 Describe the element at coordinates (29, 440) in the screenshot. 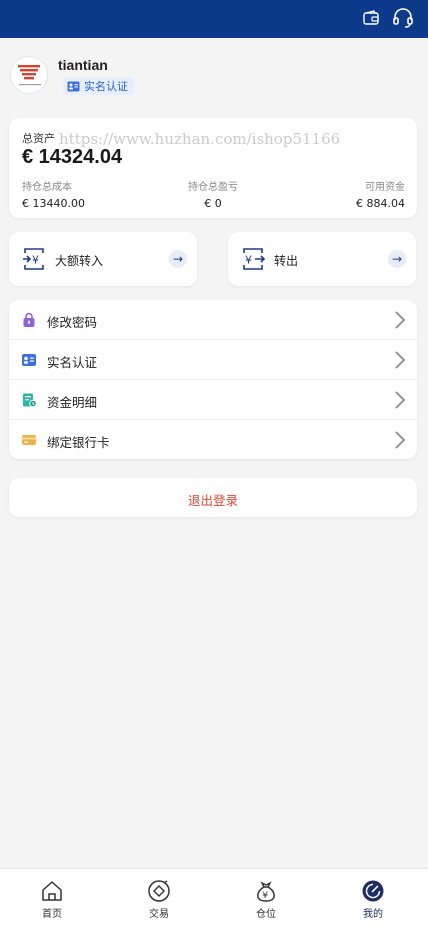

I see `bank-card-icon` at that location.